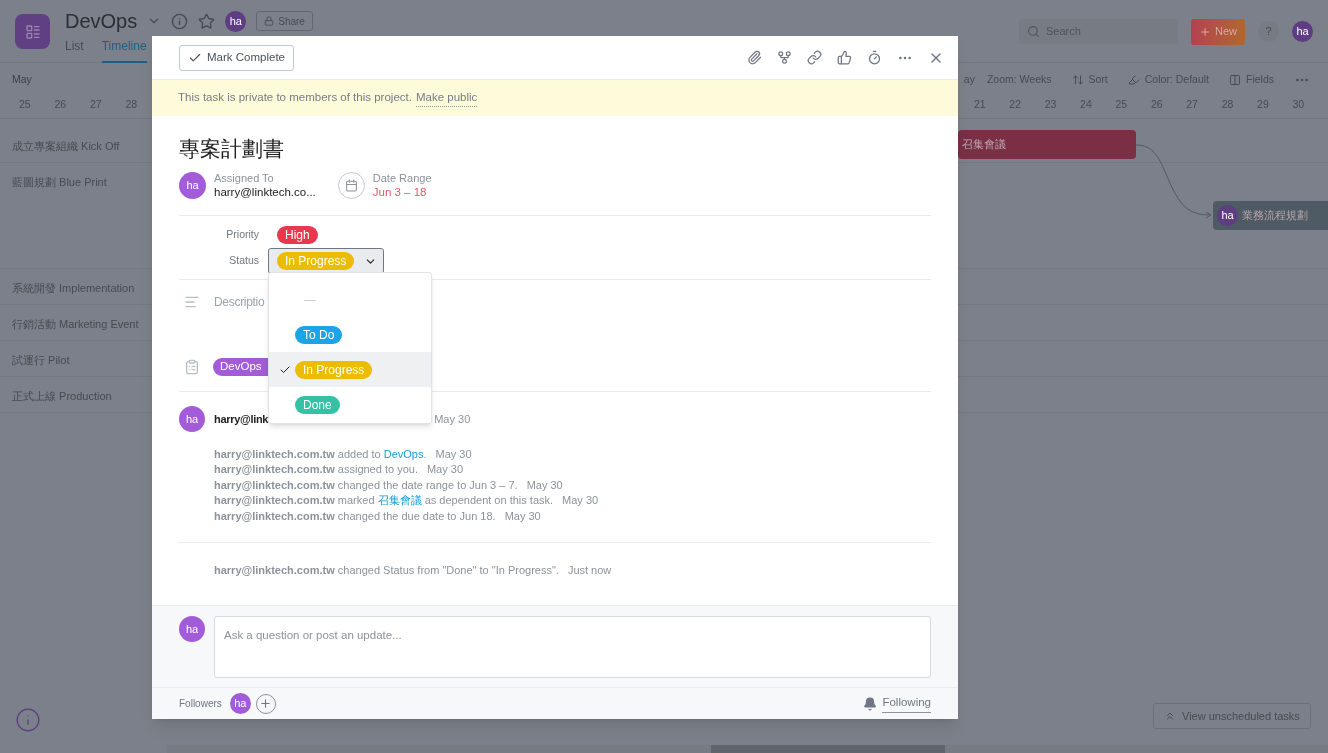 The image size is (1328, 753). I want to click on date-range-label: Date Range, so click(402, 178).